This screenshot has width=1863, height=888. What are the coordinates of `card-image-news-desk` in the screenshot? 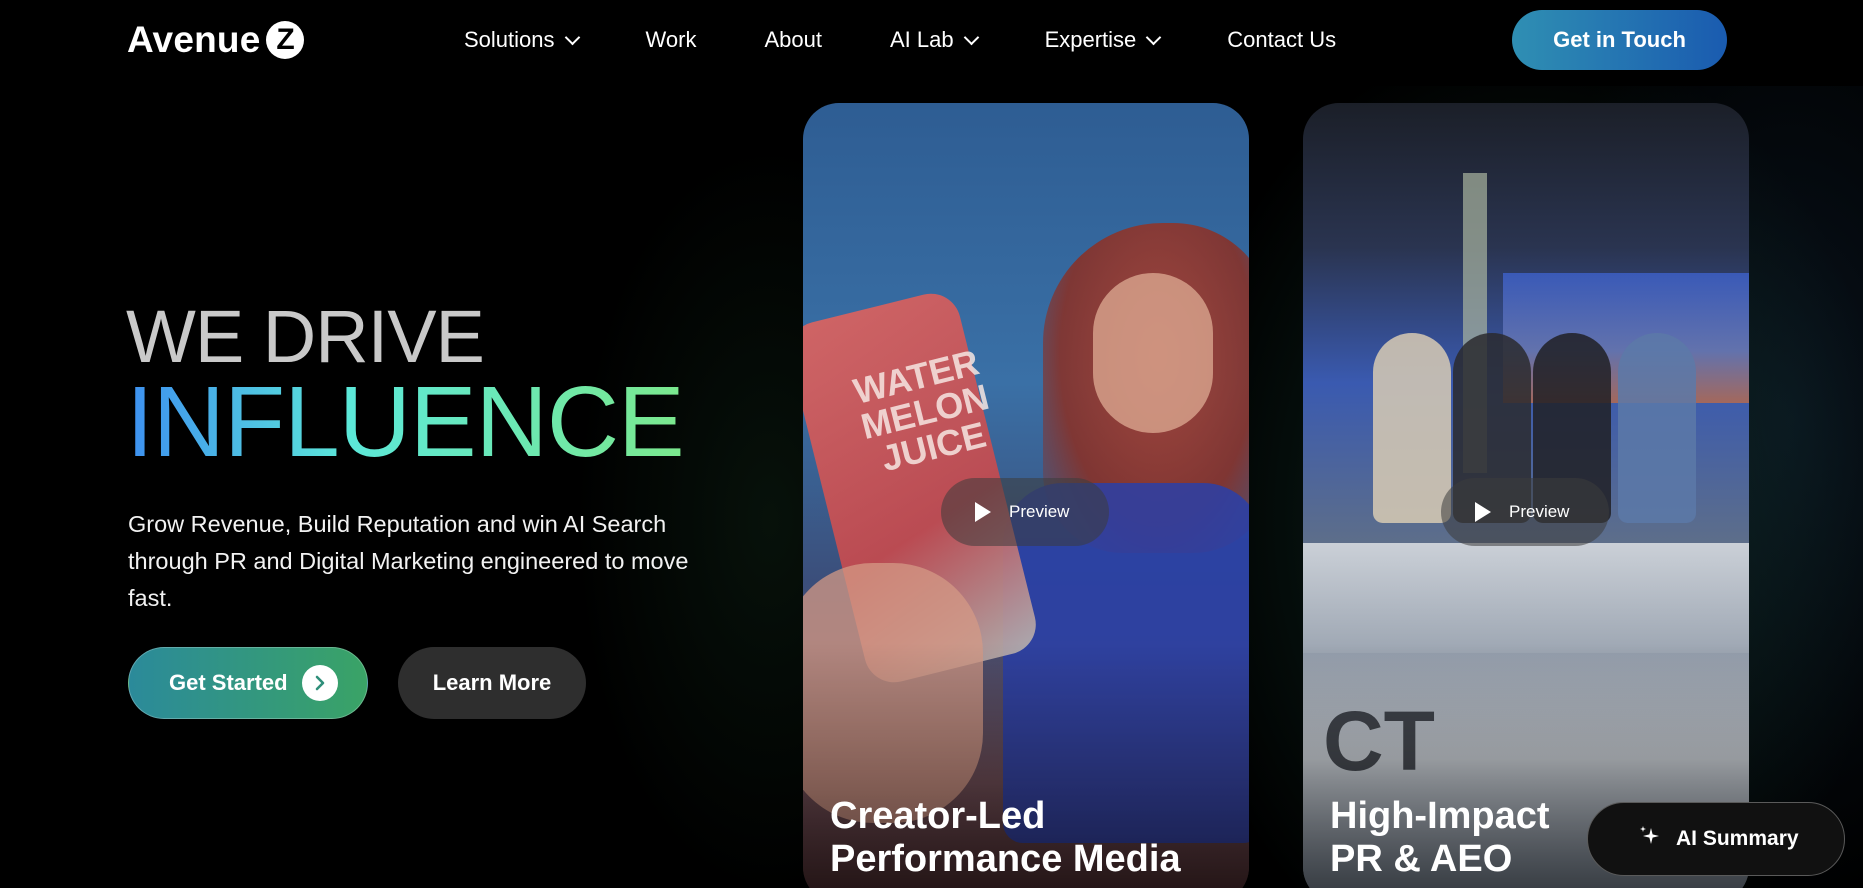 It's located at (1526, 598).